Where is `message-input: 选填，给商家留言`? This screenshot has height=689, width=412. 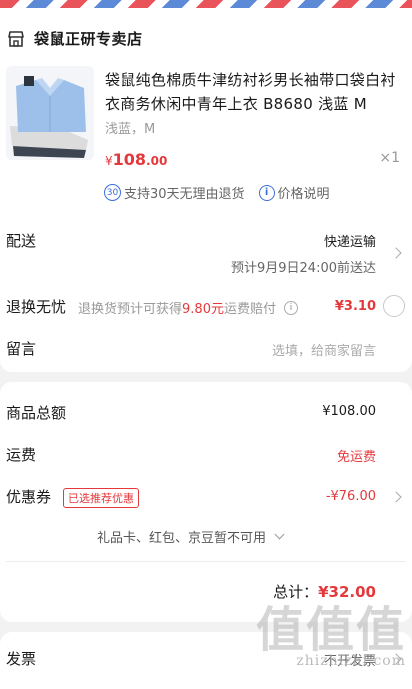 message-input: 选填，给商家留言 is located at coordinates (324, 349).